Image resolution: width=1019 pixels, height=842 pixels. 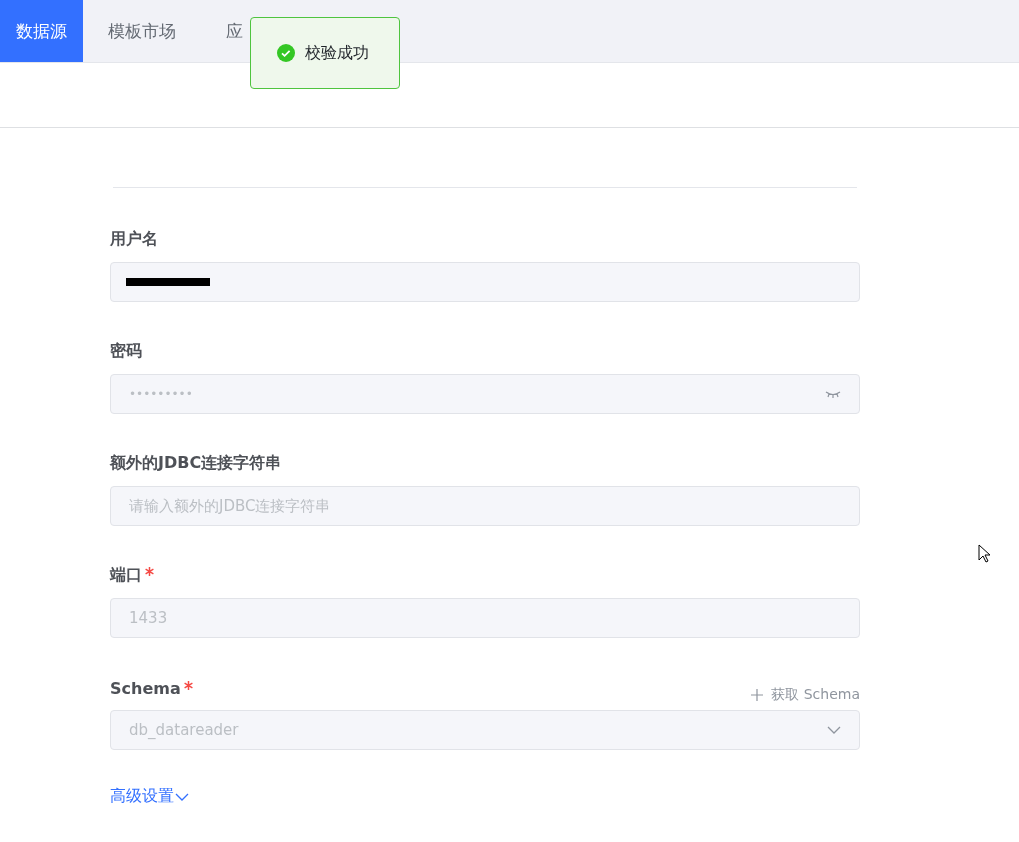 What do you see at coordinates (149, 796) in the screenshot?
I see `advanced-settings-link: 高级设置` at bounding box center [149, 796].